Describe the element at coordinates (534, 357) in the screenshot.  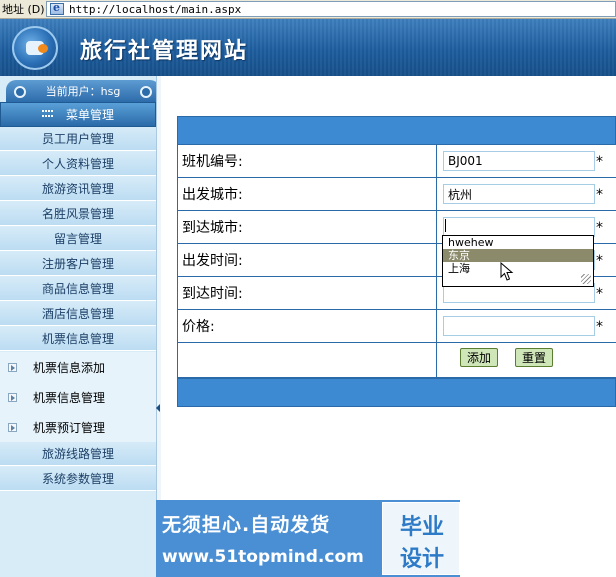
I see `reset-button: 重置` at that location.